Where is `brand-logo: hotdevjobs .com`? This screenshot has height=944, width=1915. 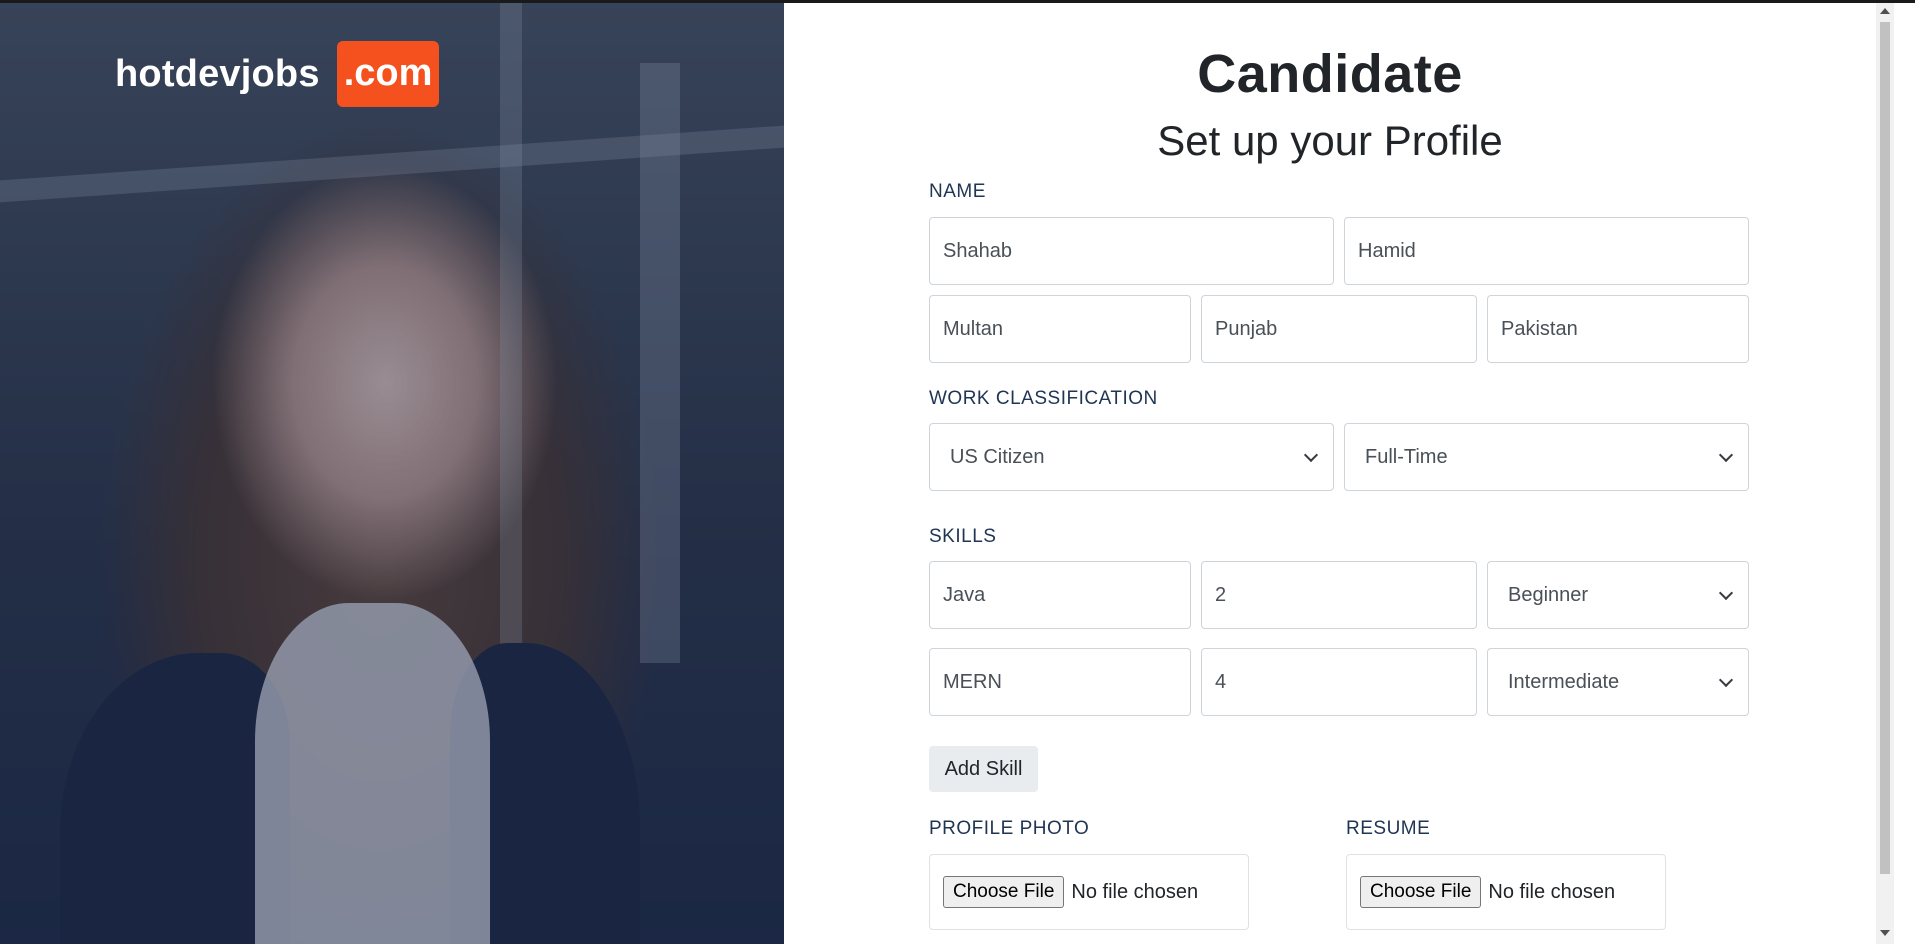
brand-logo: hotdevjobs .com is located at coordinates (277, 74).